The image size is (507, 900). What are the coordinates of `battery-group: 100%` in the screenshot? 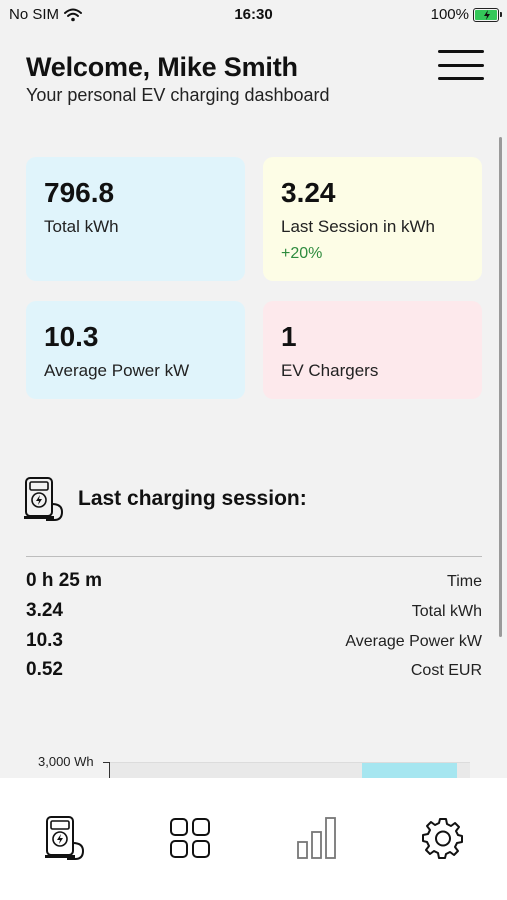 It's located at (466, 14).